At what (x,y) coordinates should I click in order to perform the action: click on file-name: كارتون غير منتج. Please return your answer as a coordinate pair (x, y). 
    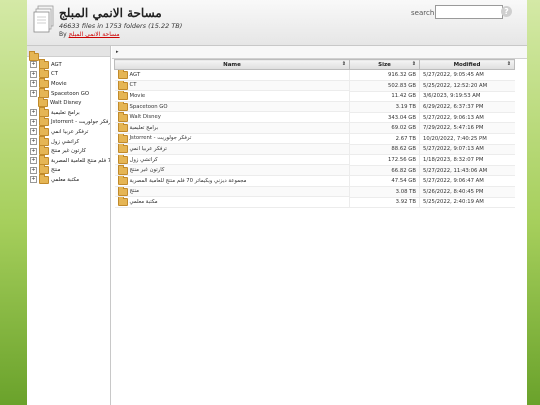
    Looking at the image, I should click on (147, 170).